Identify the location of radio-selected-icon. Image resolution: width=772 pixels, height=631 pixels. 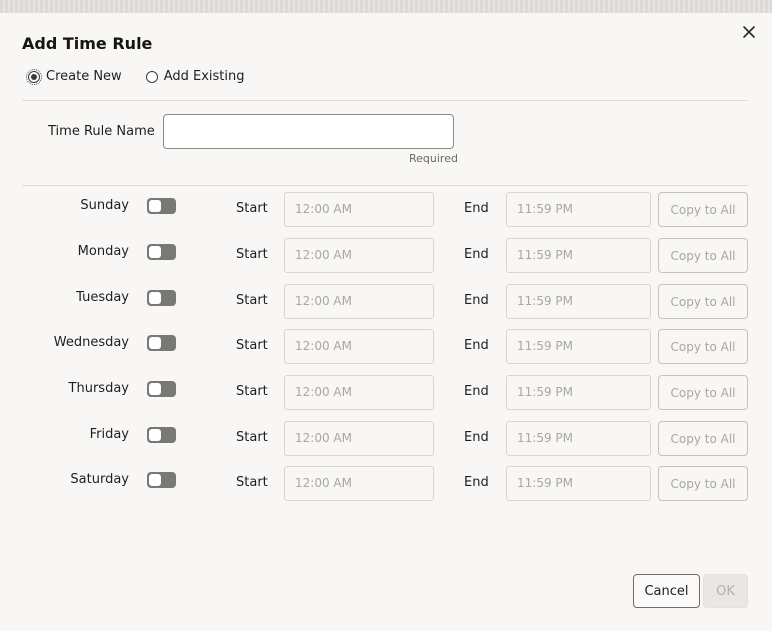
(34, 76).